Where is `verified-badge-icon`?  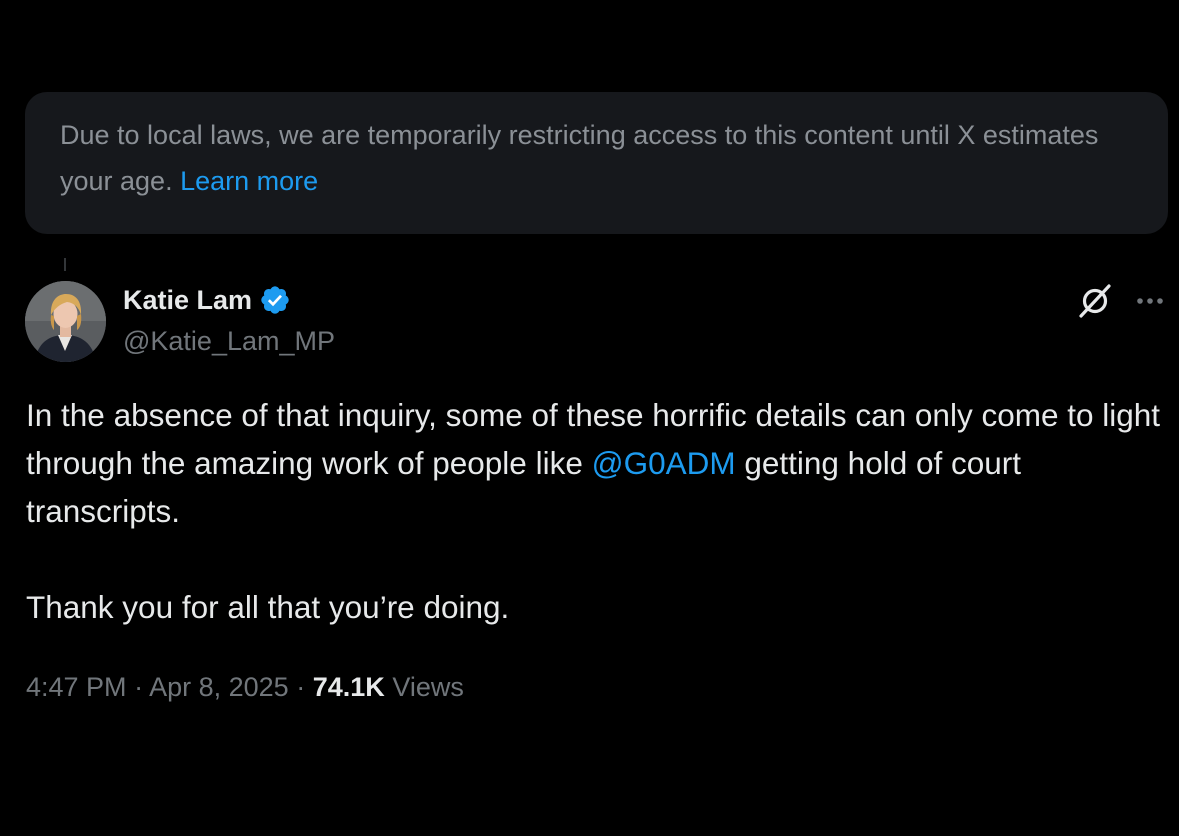
verified-badge-icon is located at coordinates (275, 300).